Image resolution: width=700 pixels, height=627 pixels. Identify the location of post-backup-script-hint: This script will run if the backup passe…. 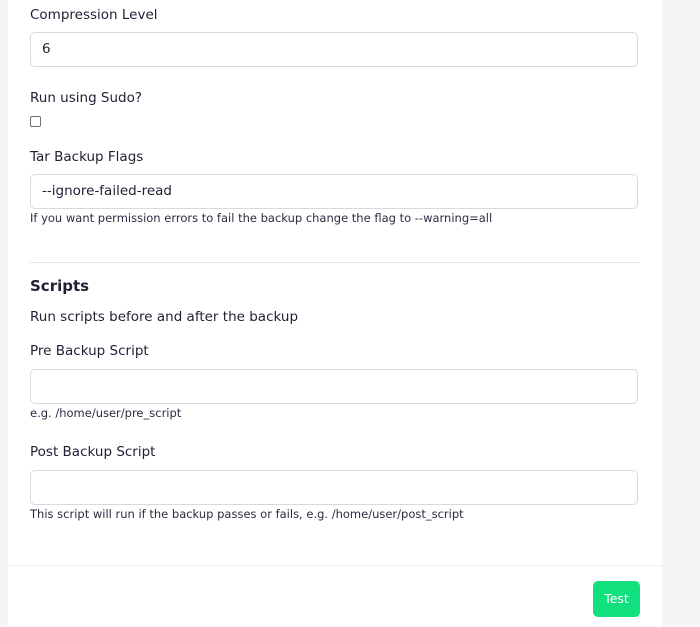
(247, 514).